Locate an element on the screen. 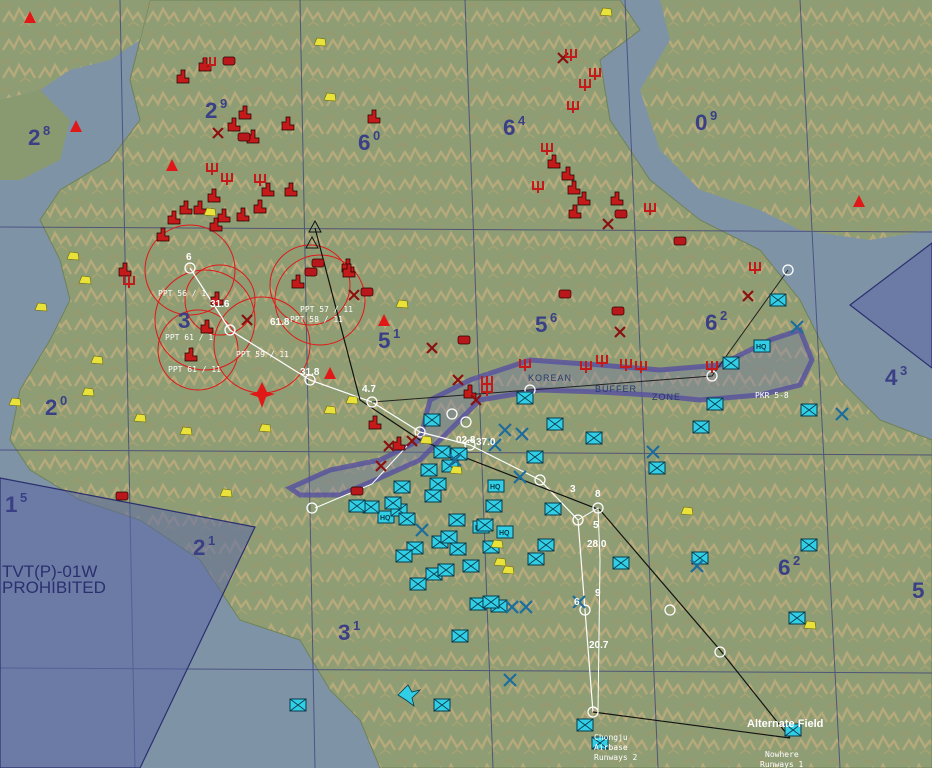  waypoint-label: 37.0 is located at coordinates (486, 442).